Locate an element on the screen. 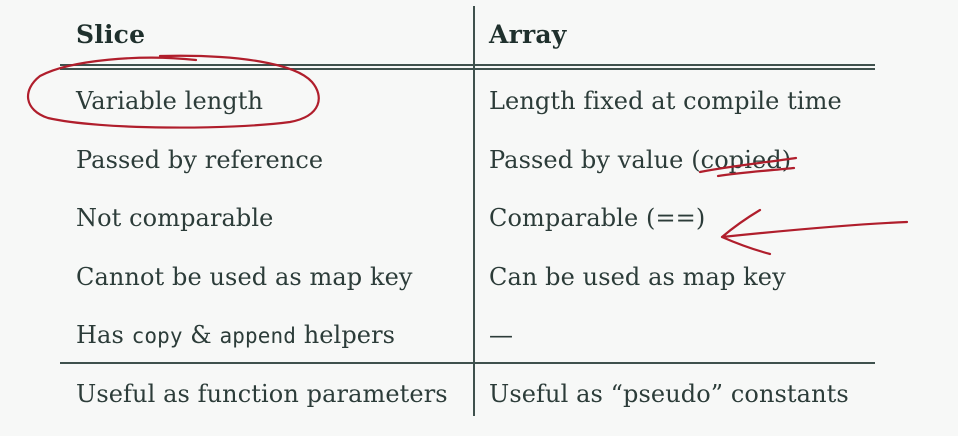 The image size is (958, 436). strike-through-copied is located at coordinates (748, 167).